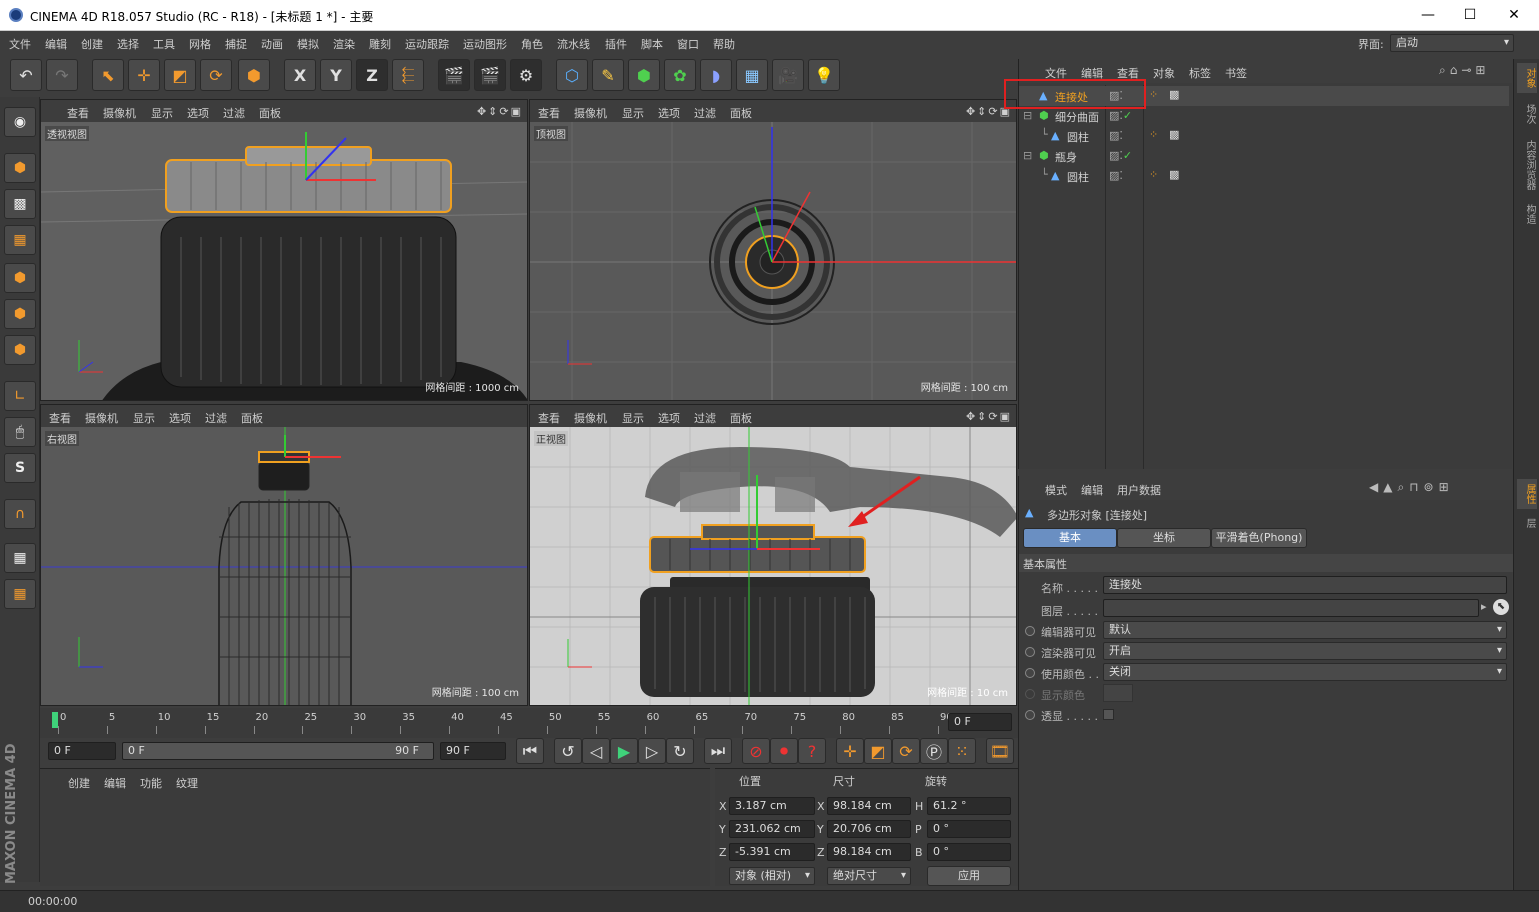  What do you see at coordinates (969, 876) in the screenshot?
I see `apply-button: 应用` at bounding box center [969, 876].